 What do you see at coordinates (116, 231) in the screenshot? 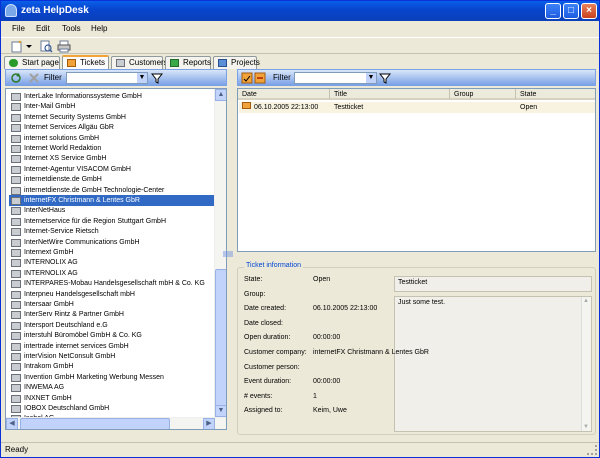
I see `list-item: Internet-Service Rietsch` at bounding box center [116, 231].